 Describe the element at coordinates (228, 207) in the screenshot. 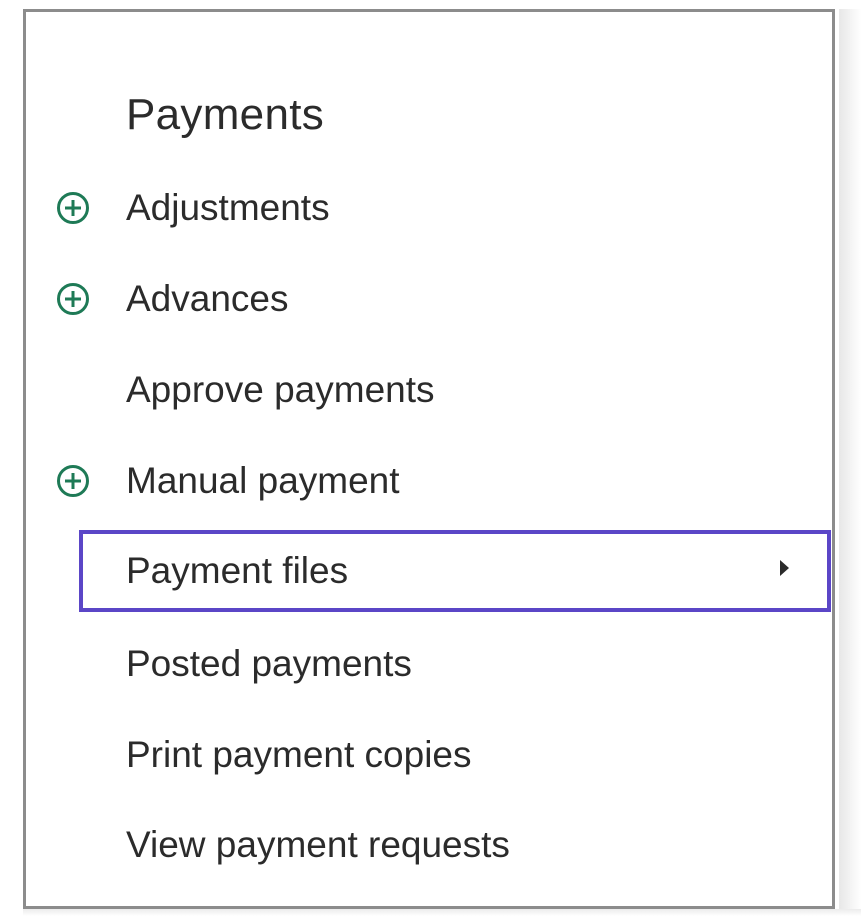

I see `menu-item-label: Adjustments` at that location.